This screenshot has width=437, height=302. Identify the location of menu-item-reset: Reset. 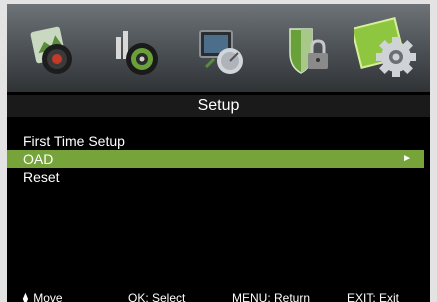
(215, 177).